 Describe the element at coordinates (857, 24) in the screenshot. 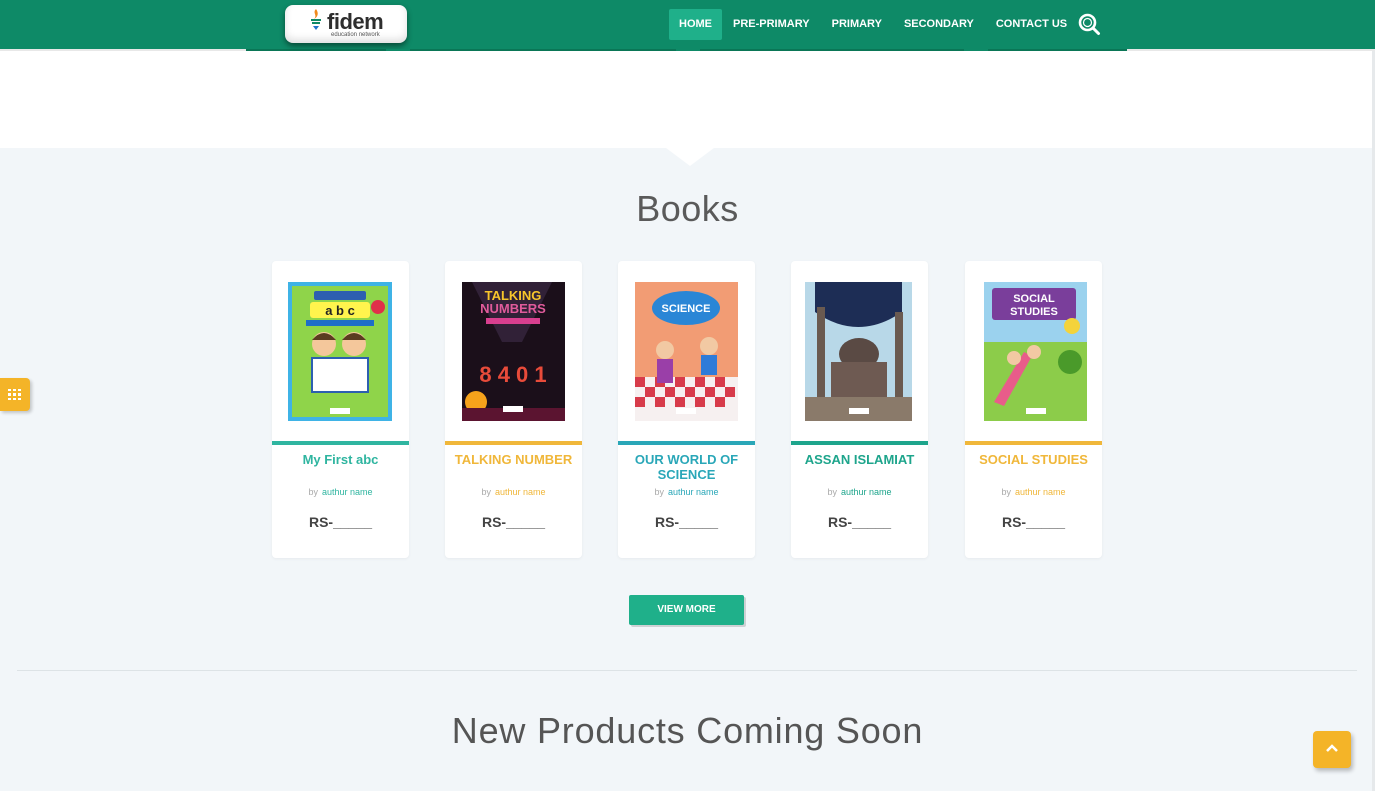

I see `nav-primary: PRIMARY` at that location.